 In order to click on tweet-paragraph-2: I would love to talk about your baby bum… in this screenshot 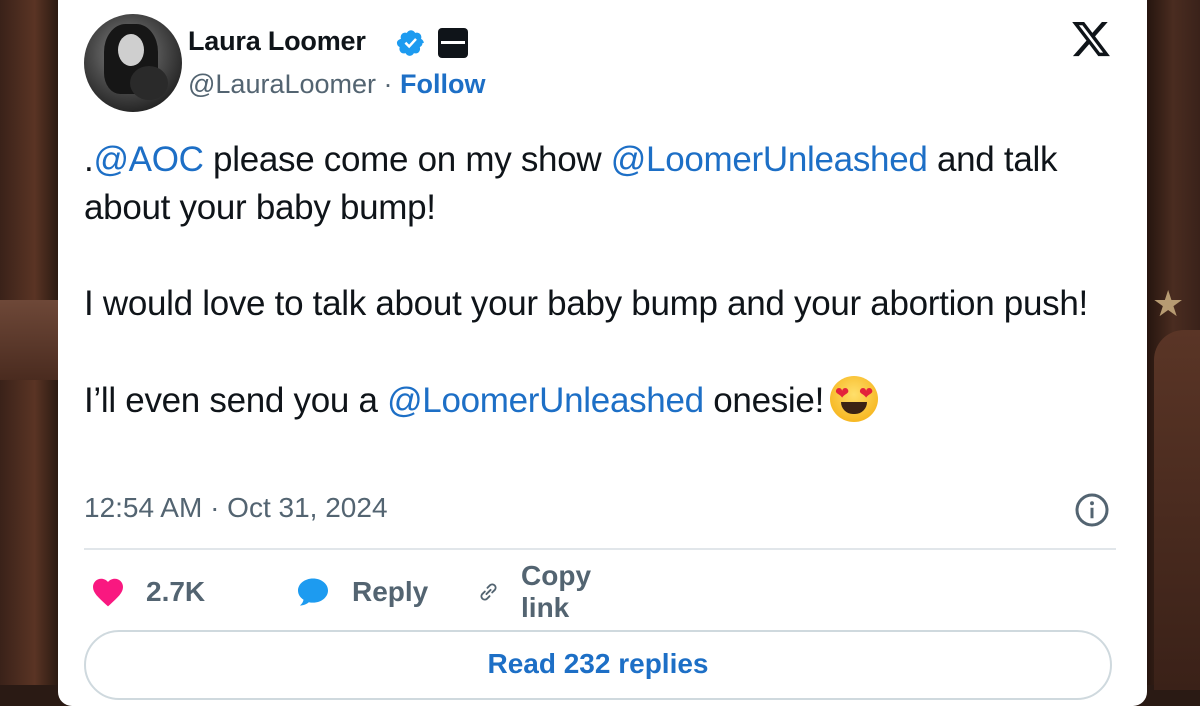, I will do `click(586, 303)`.